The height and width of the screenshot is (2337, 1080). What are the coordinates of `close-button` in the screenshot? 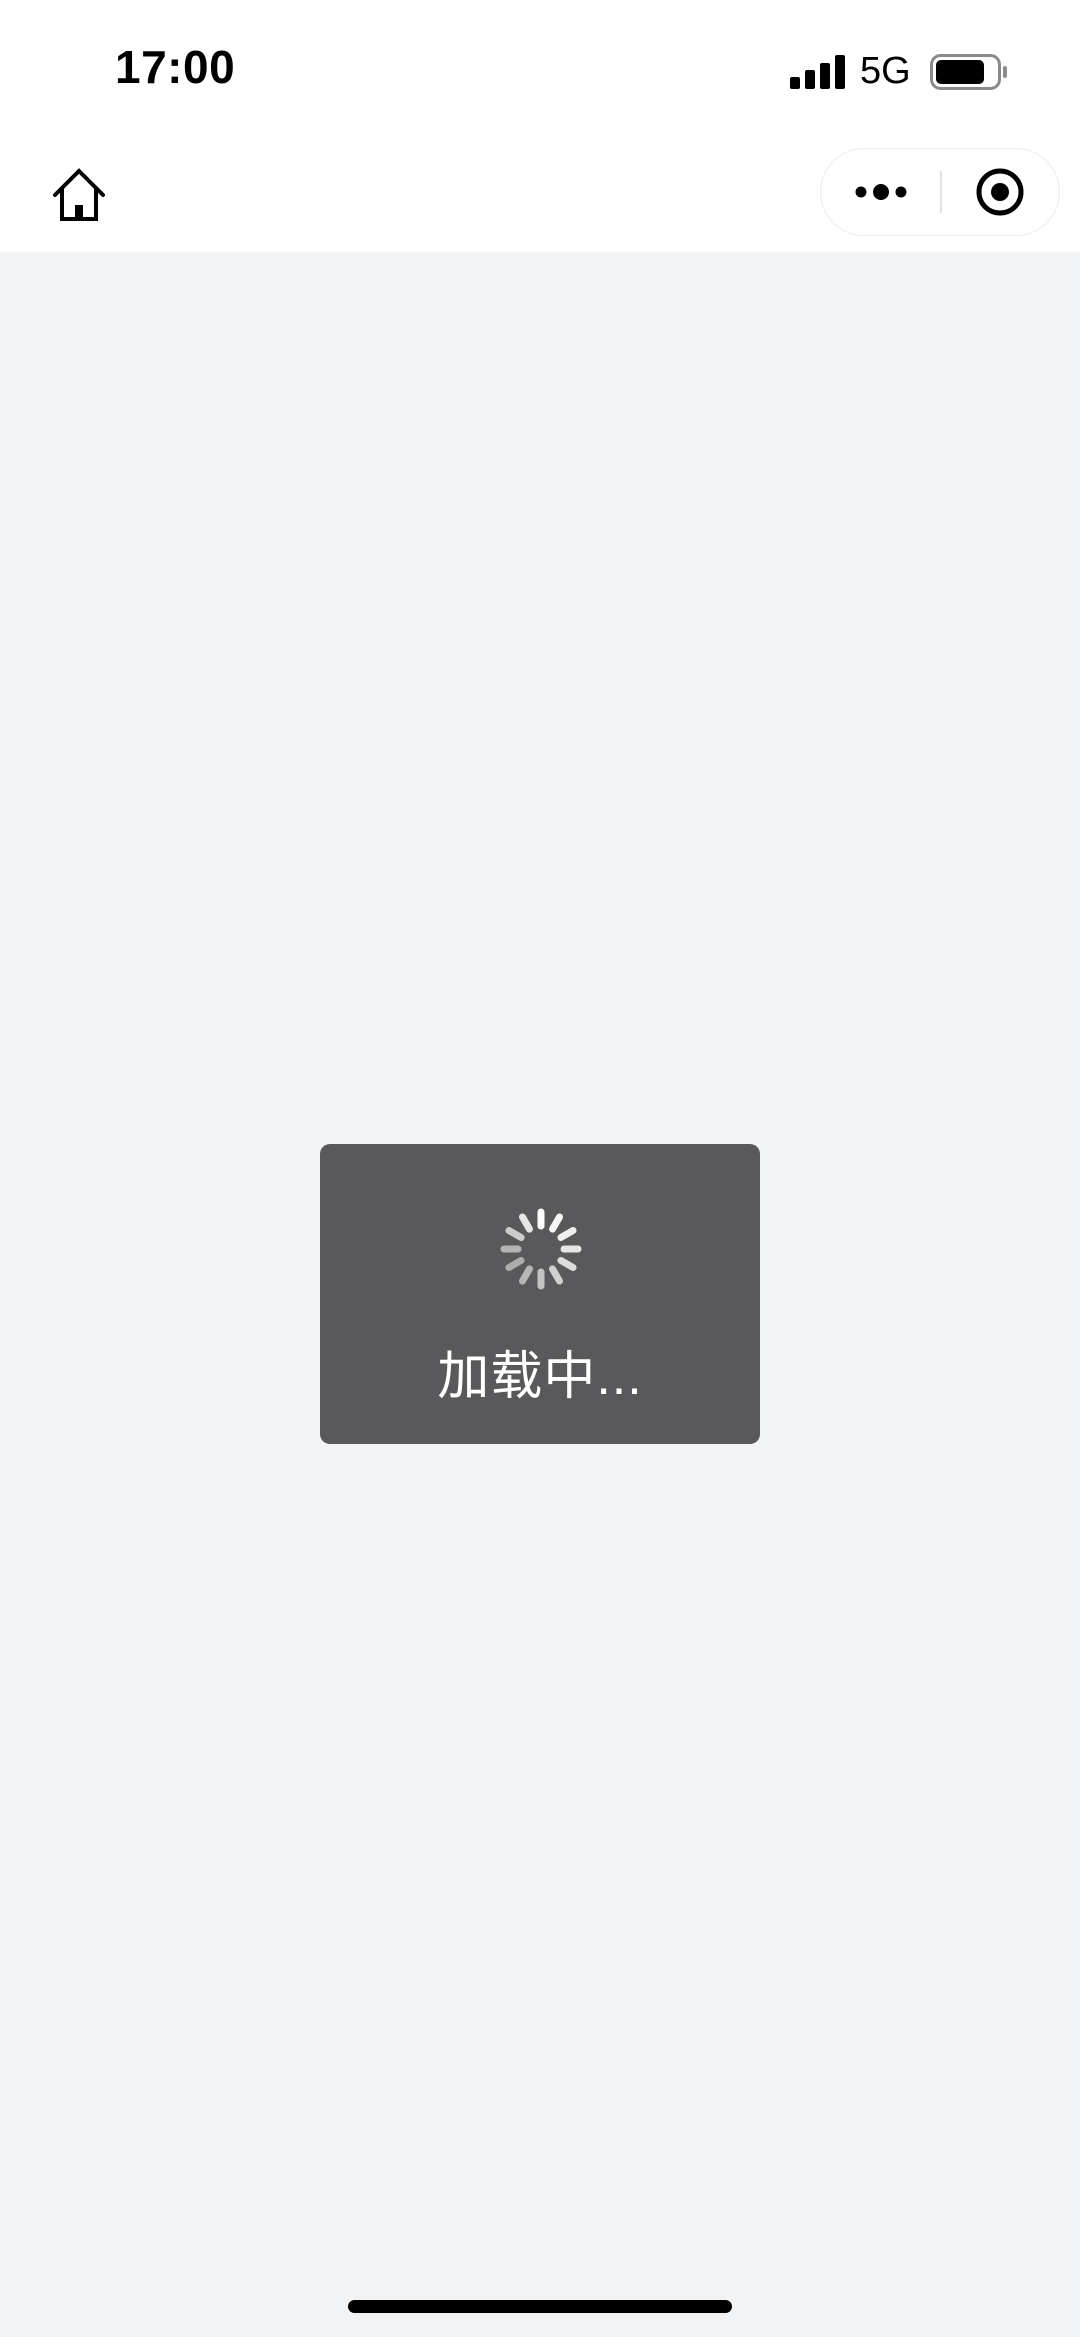 It's located at (1000, 192).